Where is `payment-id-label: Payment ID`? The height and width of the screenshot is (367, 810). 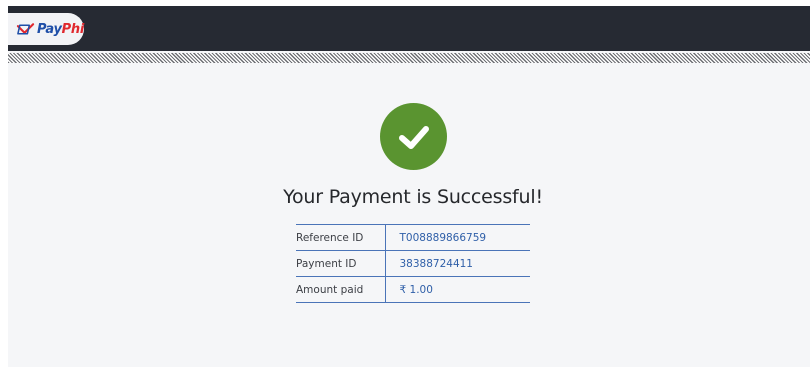
payment-id-label: Payment ID is located at coordinates (341, 263).